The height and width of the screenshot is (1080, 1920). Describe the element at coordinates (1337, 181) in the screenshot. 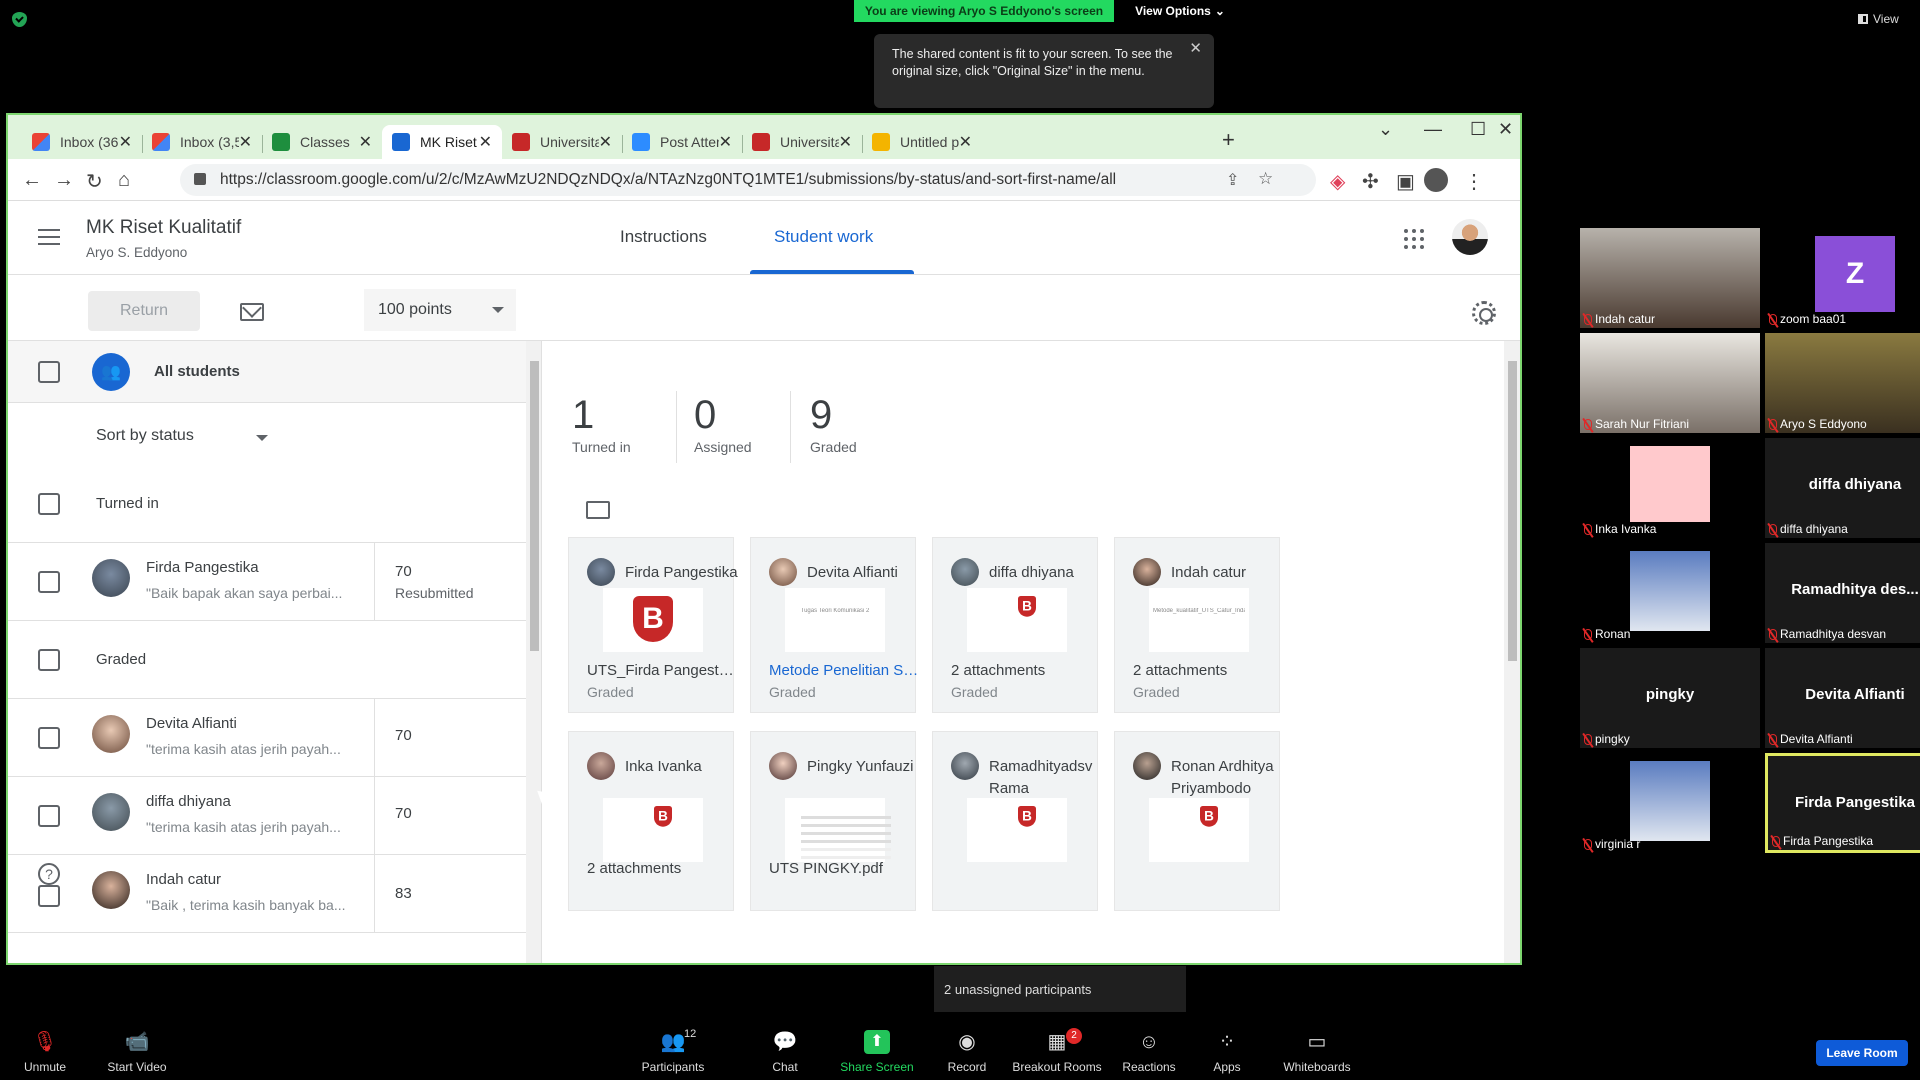

I see `pocket-icon: ◈` at that location.